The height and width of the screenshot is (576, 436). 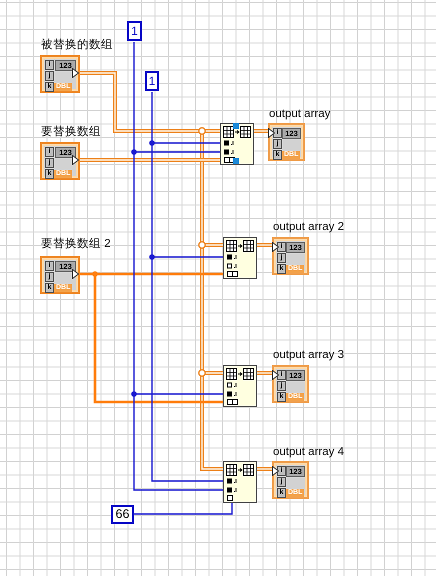 I want to click on control-label: 要替换数组, so click(x=71, y=132).